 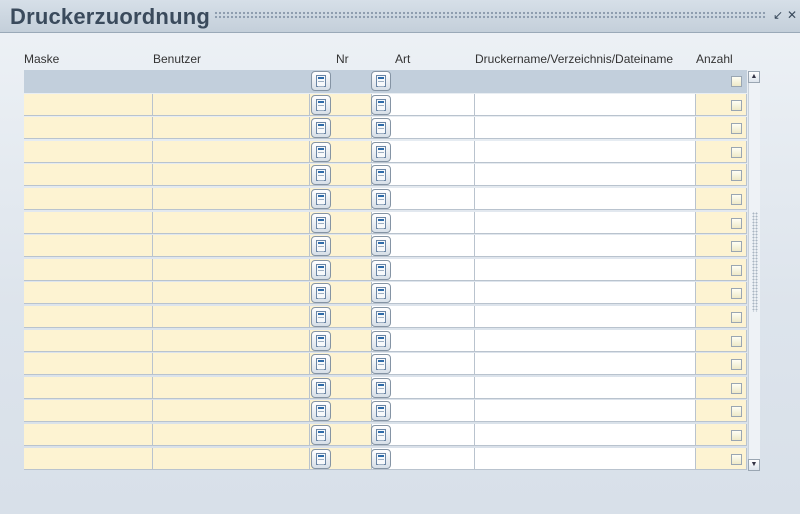 I want to click on close-icon: ✕, so click(x=792, y=15).